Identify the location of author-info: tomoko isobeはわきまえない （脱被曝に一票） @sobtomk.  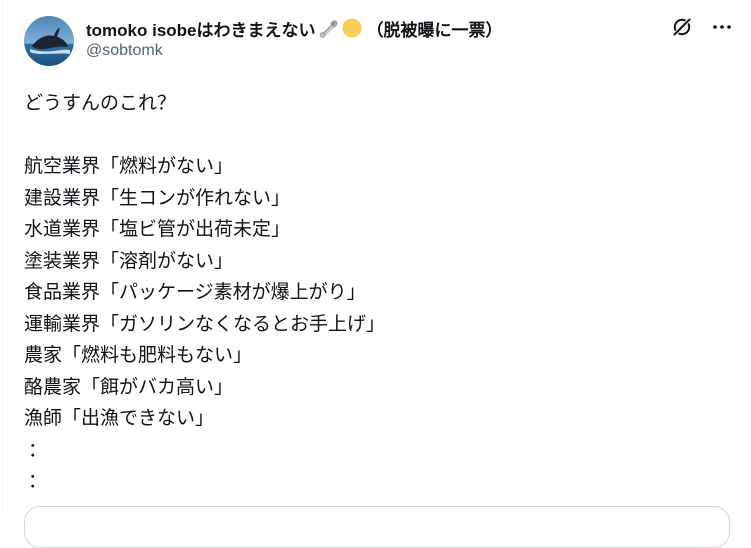
(378, 38).